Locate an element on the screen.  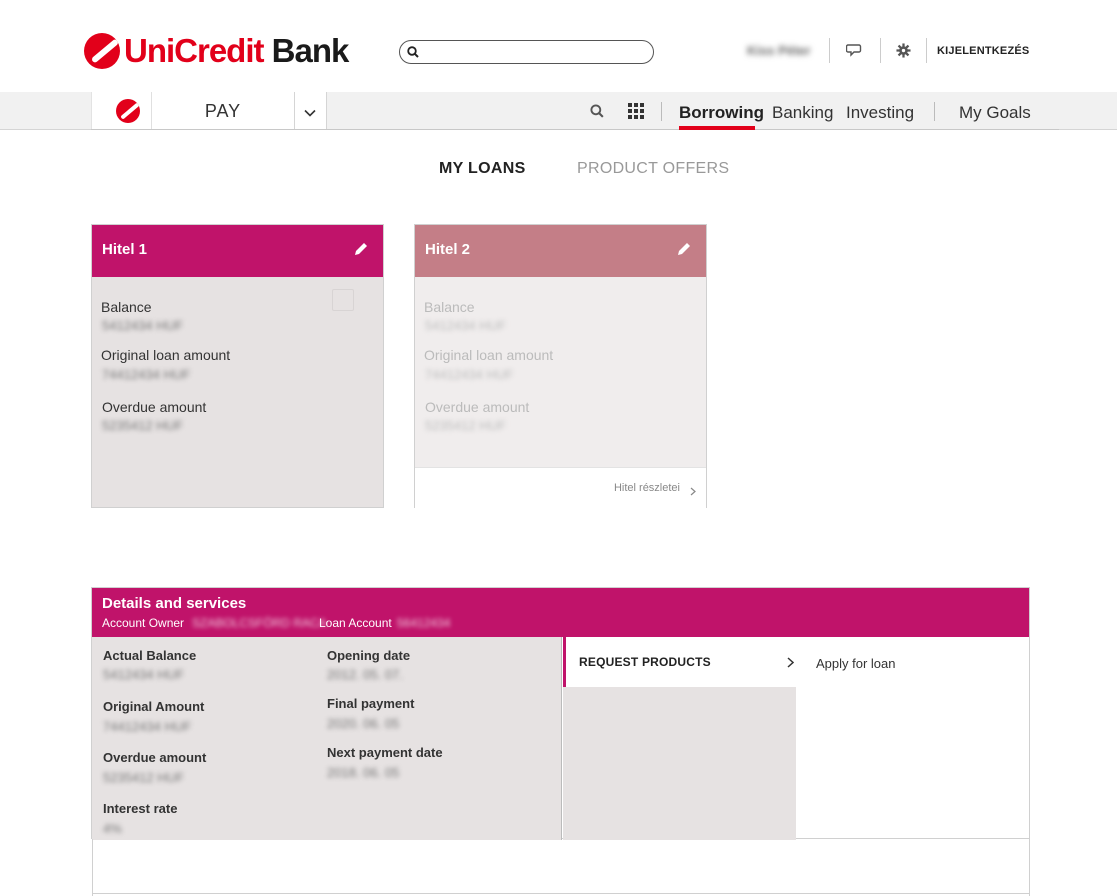
next-payment-label: Next payment date is located at coordinates (385, 752).